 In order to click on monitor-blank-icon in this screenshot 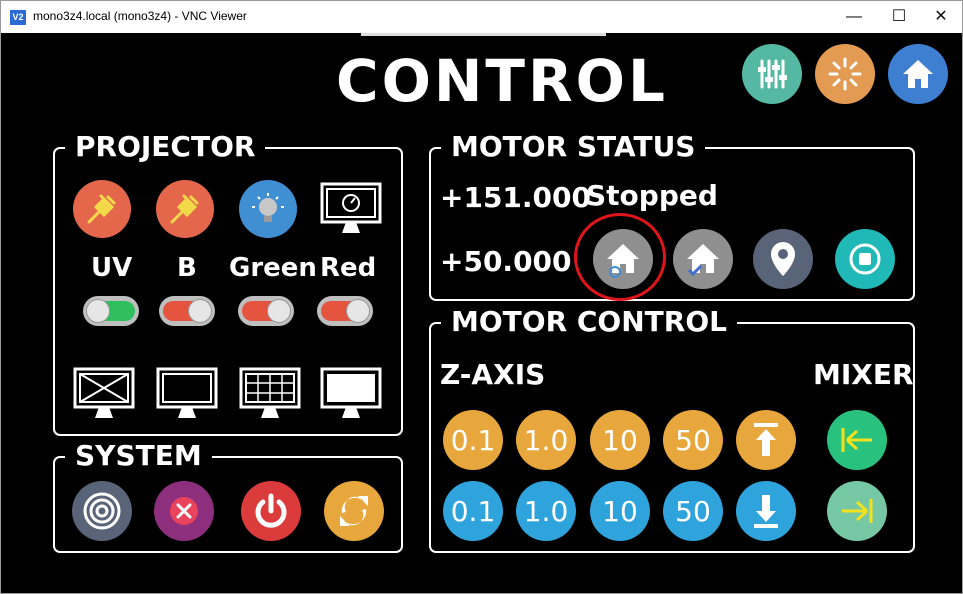, I will do `click(187, 392)`.